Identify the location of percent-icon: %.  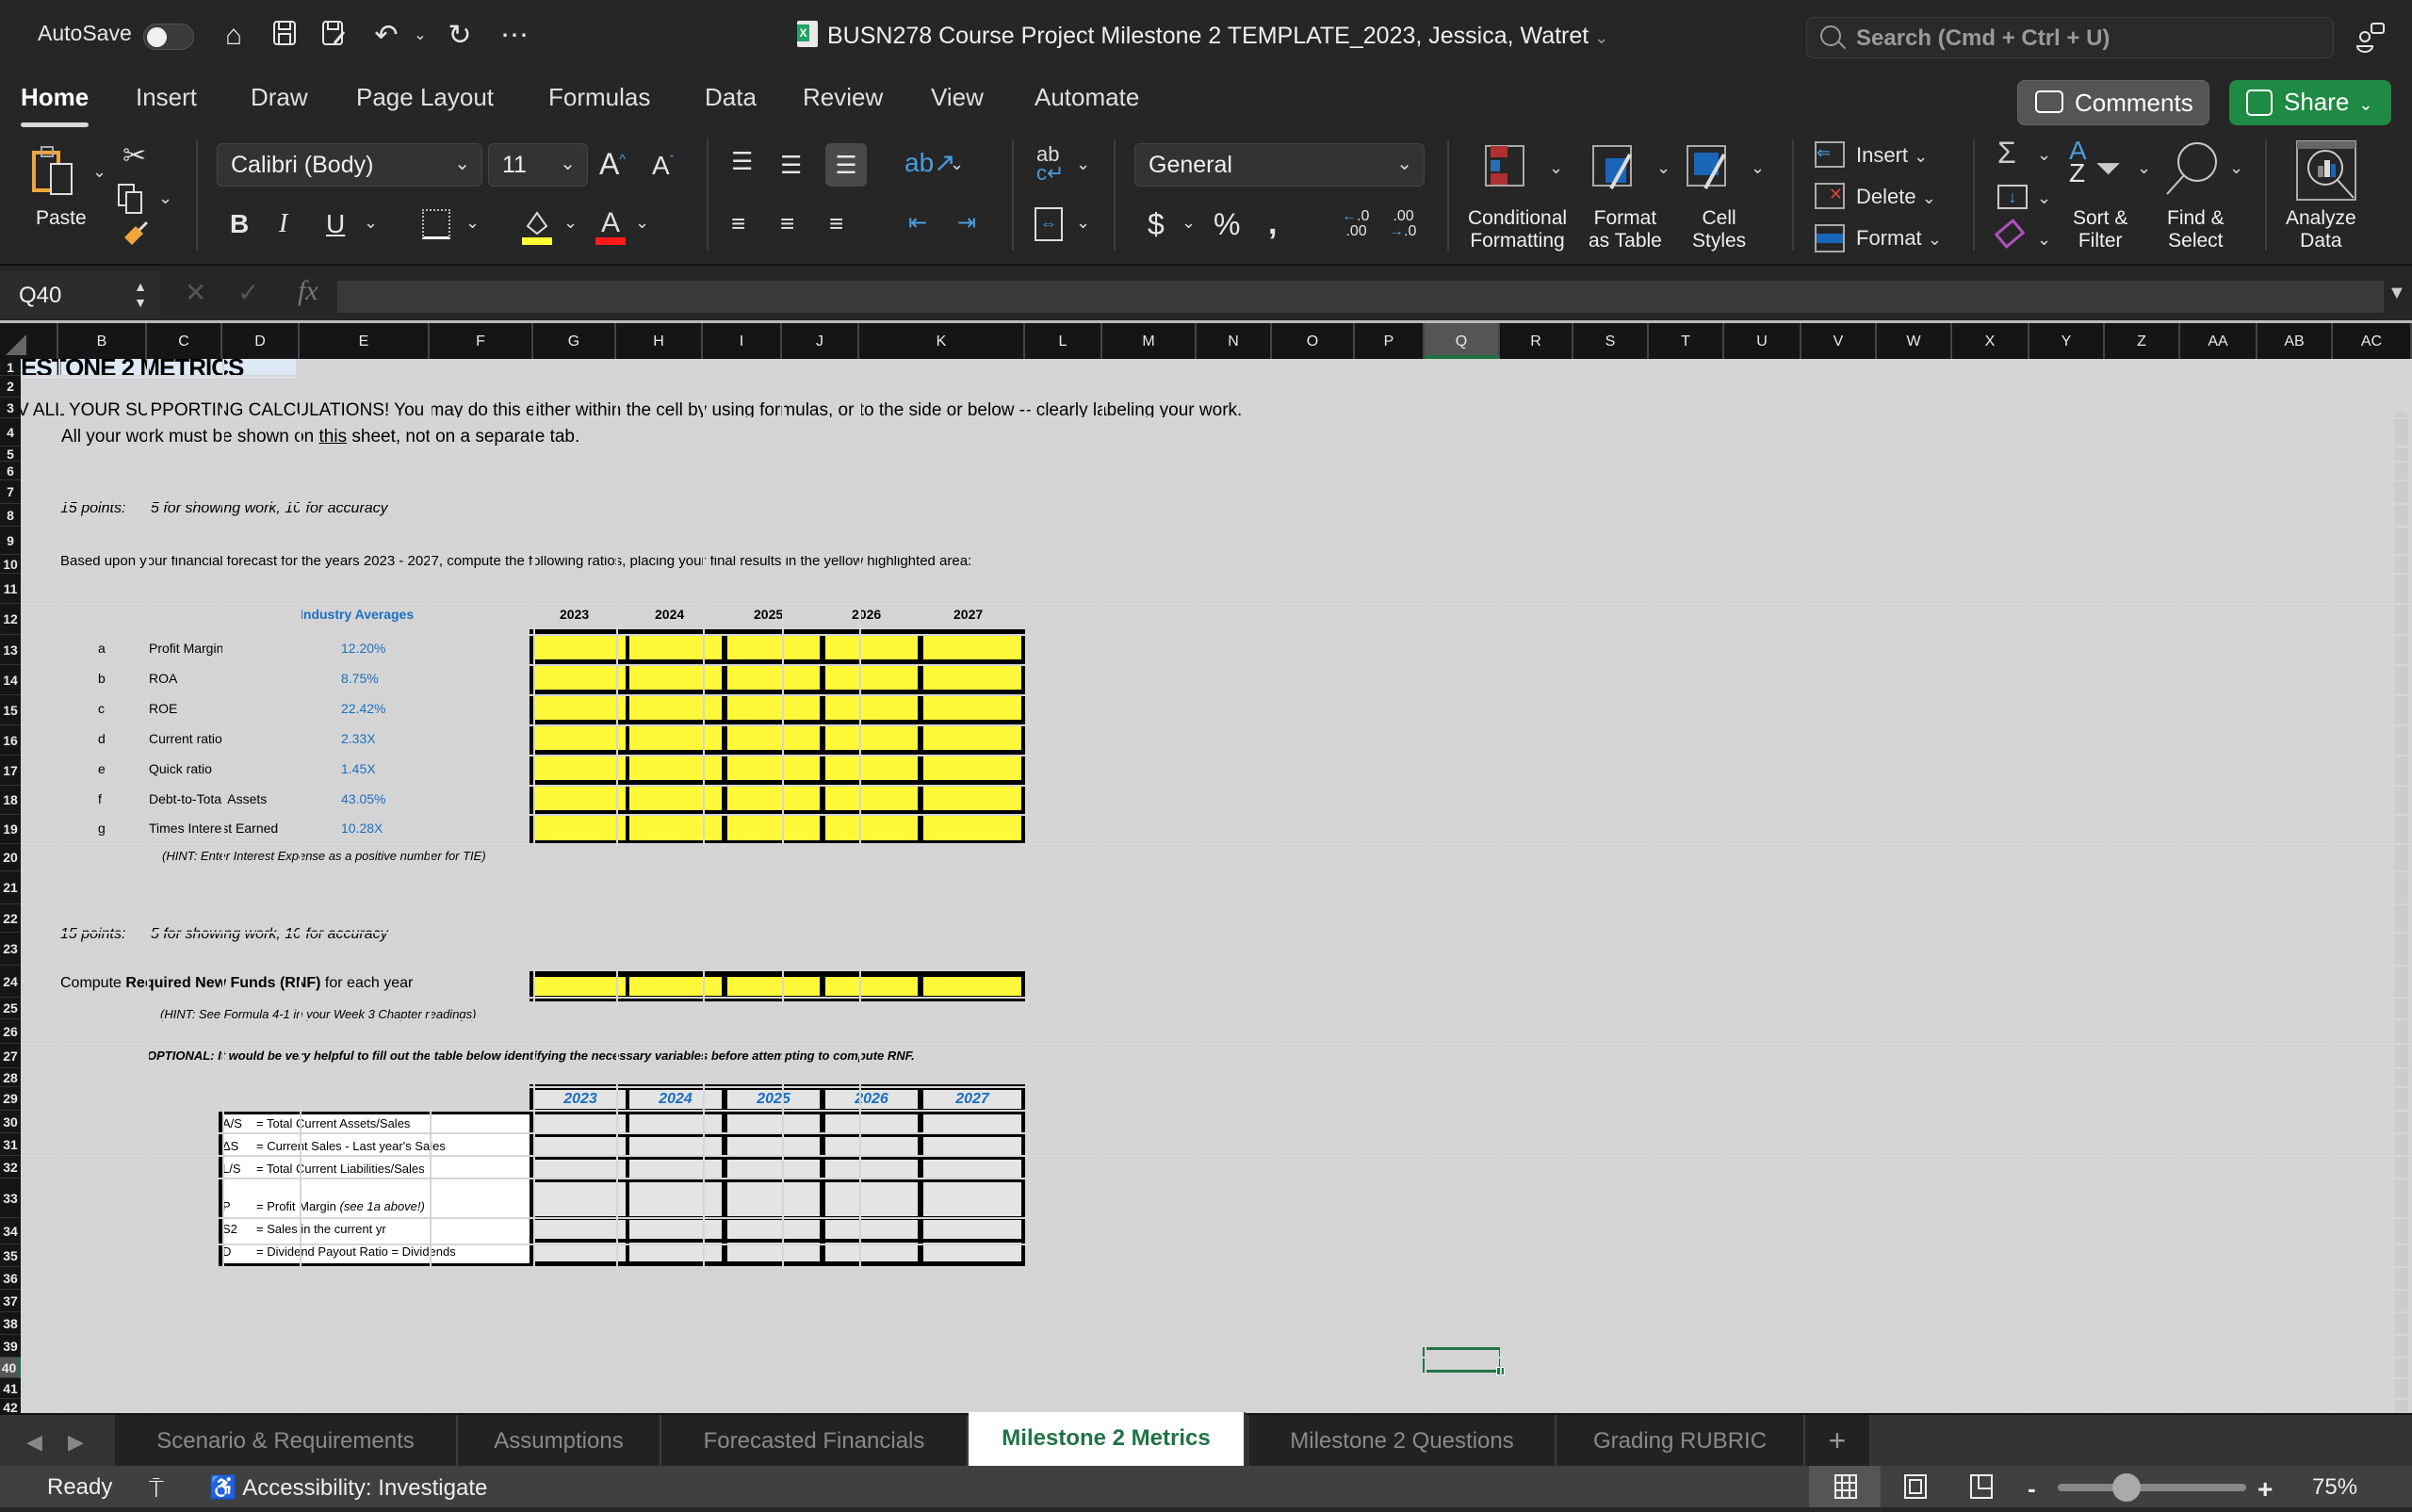
(1227, 224).